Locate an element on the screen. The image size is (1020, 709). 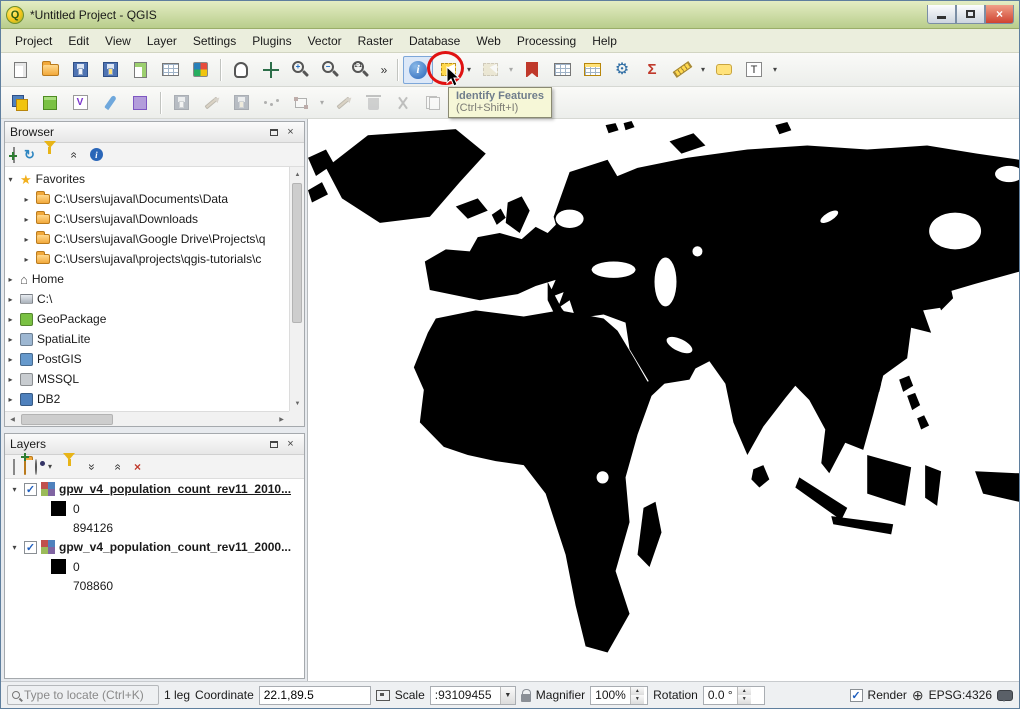
browser-float-button is located at coordinates (273, 132).